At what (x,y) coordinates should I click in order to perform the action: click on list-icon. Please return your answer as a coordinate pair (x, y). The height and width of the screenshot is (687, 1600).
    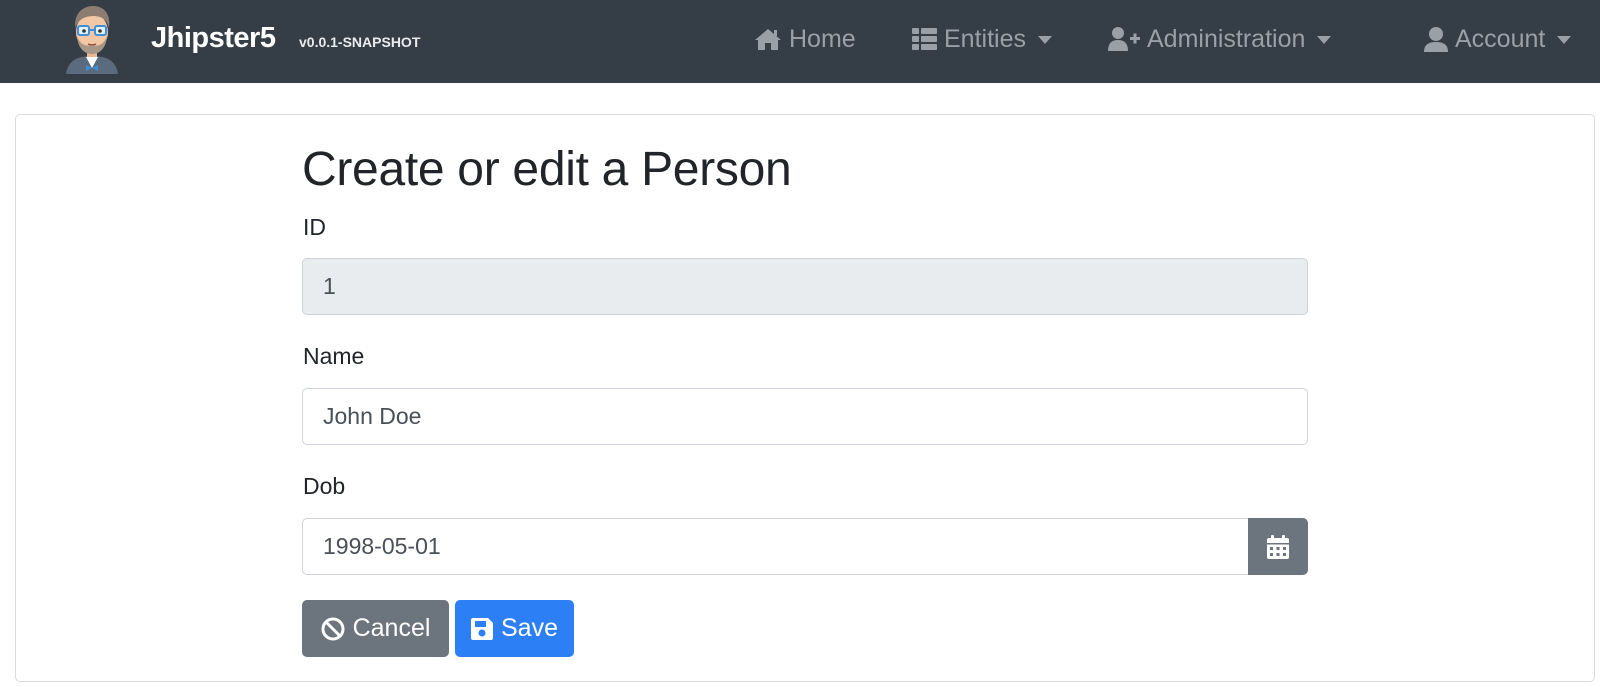
    Looking at the image, I should click on (924, 39).